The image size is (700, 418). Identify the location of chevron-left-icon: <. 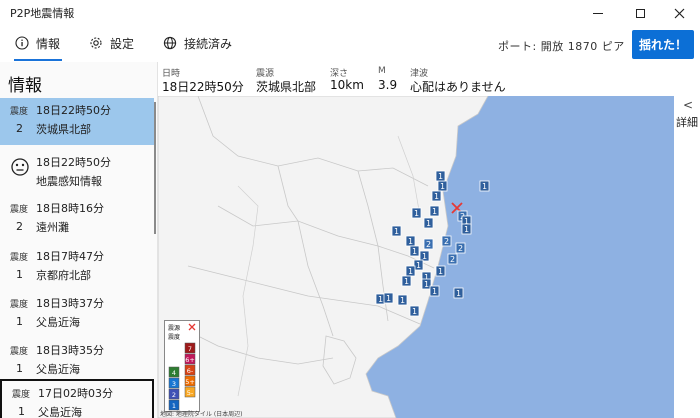
(688, 105).